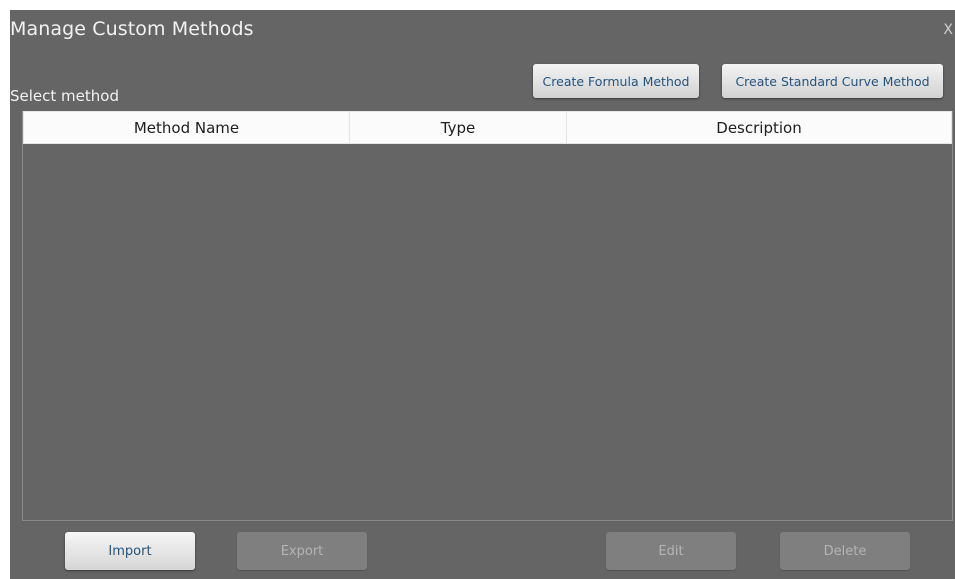 Image resolution: width=955 pixels, height=579 pixels. I want to click on column-header-type: Type, so click(458, 127).